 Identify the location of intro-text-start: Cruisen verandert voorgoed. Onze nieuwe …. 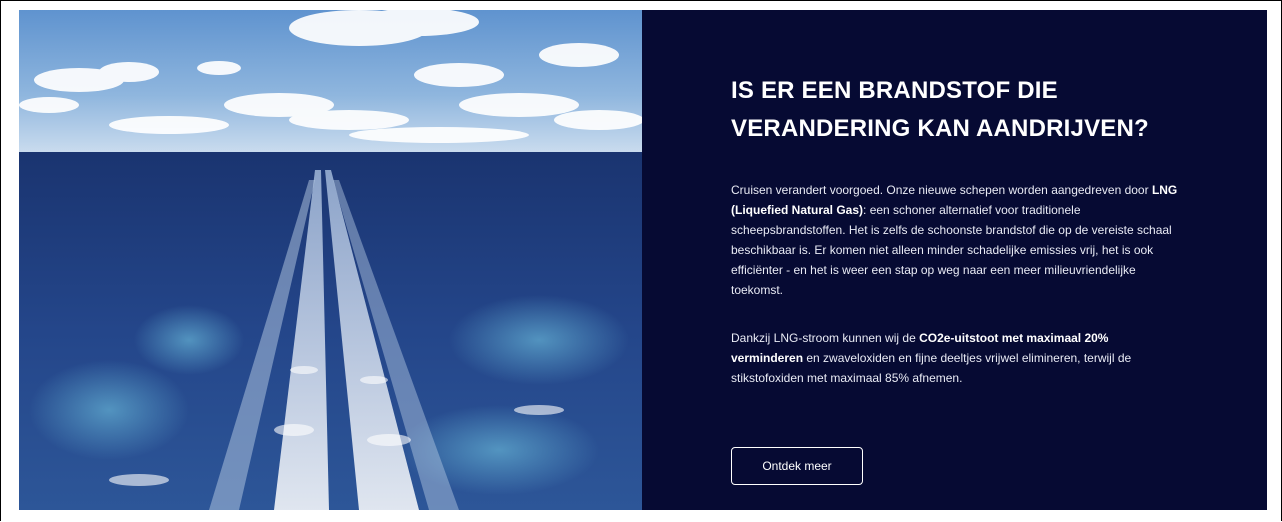
(941, 190).